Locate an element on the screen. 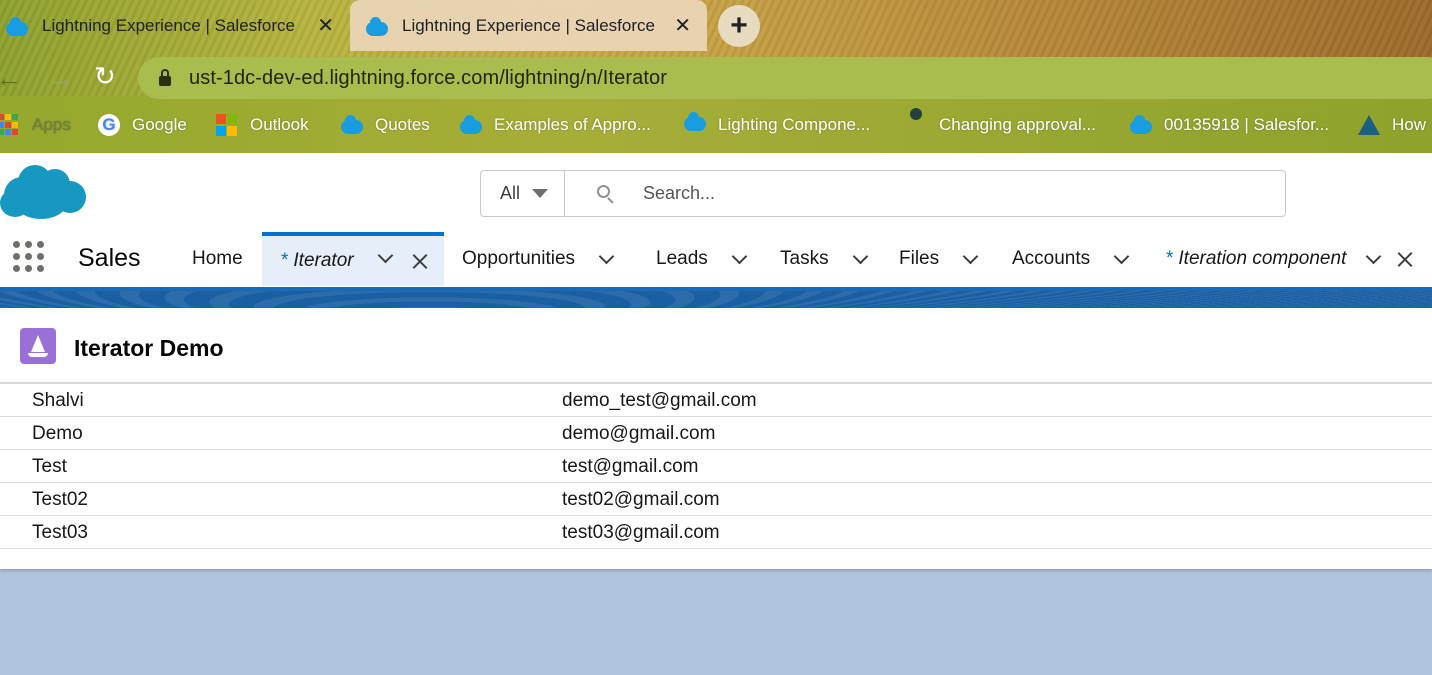  search-input is located at coordinates (943, 193).